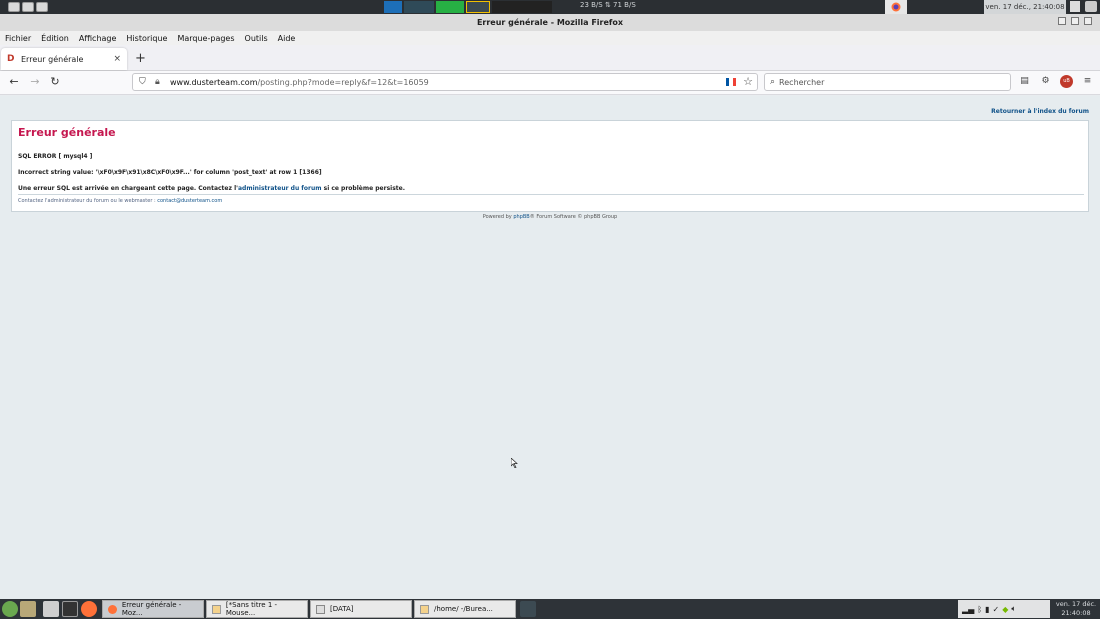 The image size is (1100, 619). I want to click on menu-historique: Historique, so click(146, 38).